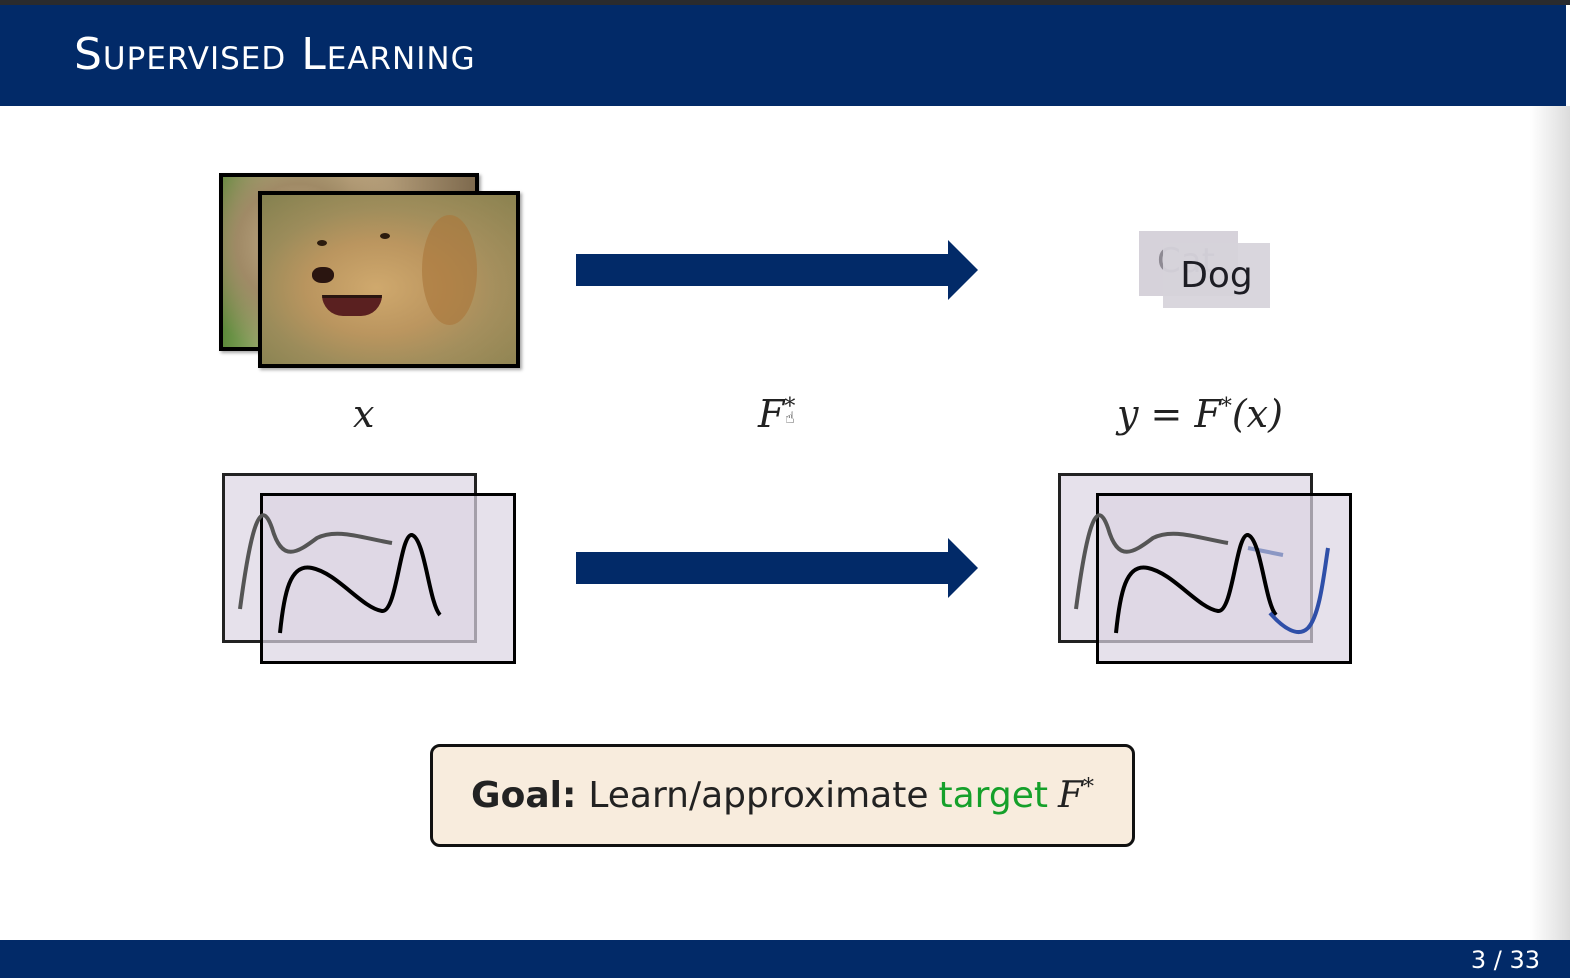 This screenshot has height=978, width=1570. What do you see at coordinates (322, 243) in the screenshot?
I see `dog-eye-left` at bounding box center [322, 243].